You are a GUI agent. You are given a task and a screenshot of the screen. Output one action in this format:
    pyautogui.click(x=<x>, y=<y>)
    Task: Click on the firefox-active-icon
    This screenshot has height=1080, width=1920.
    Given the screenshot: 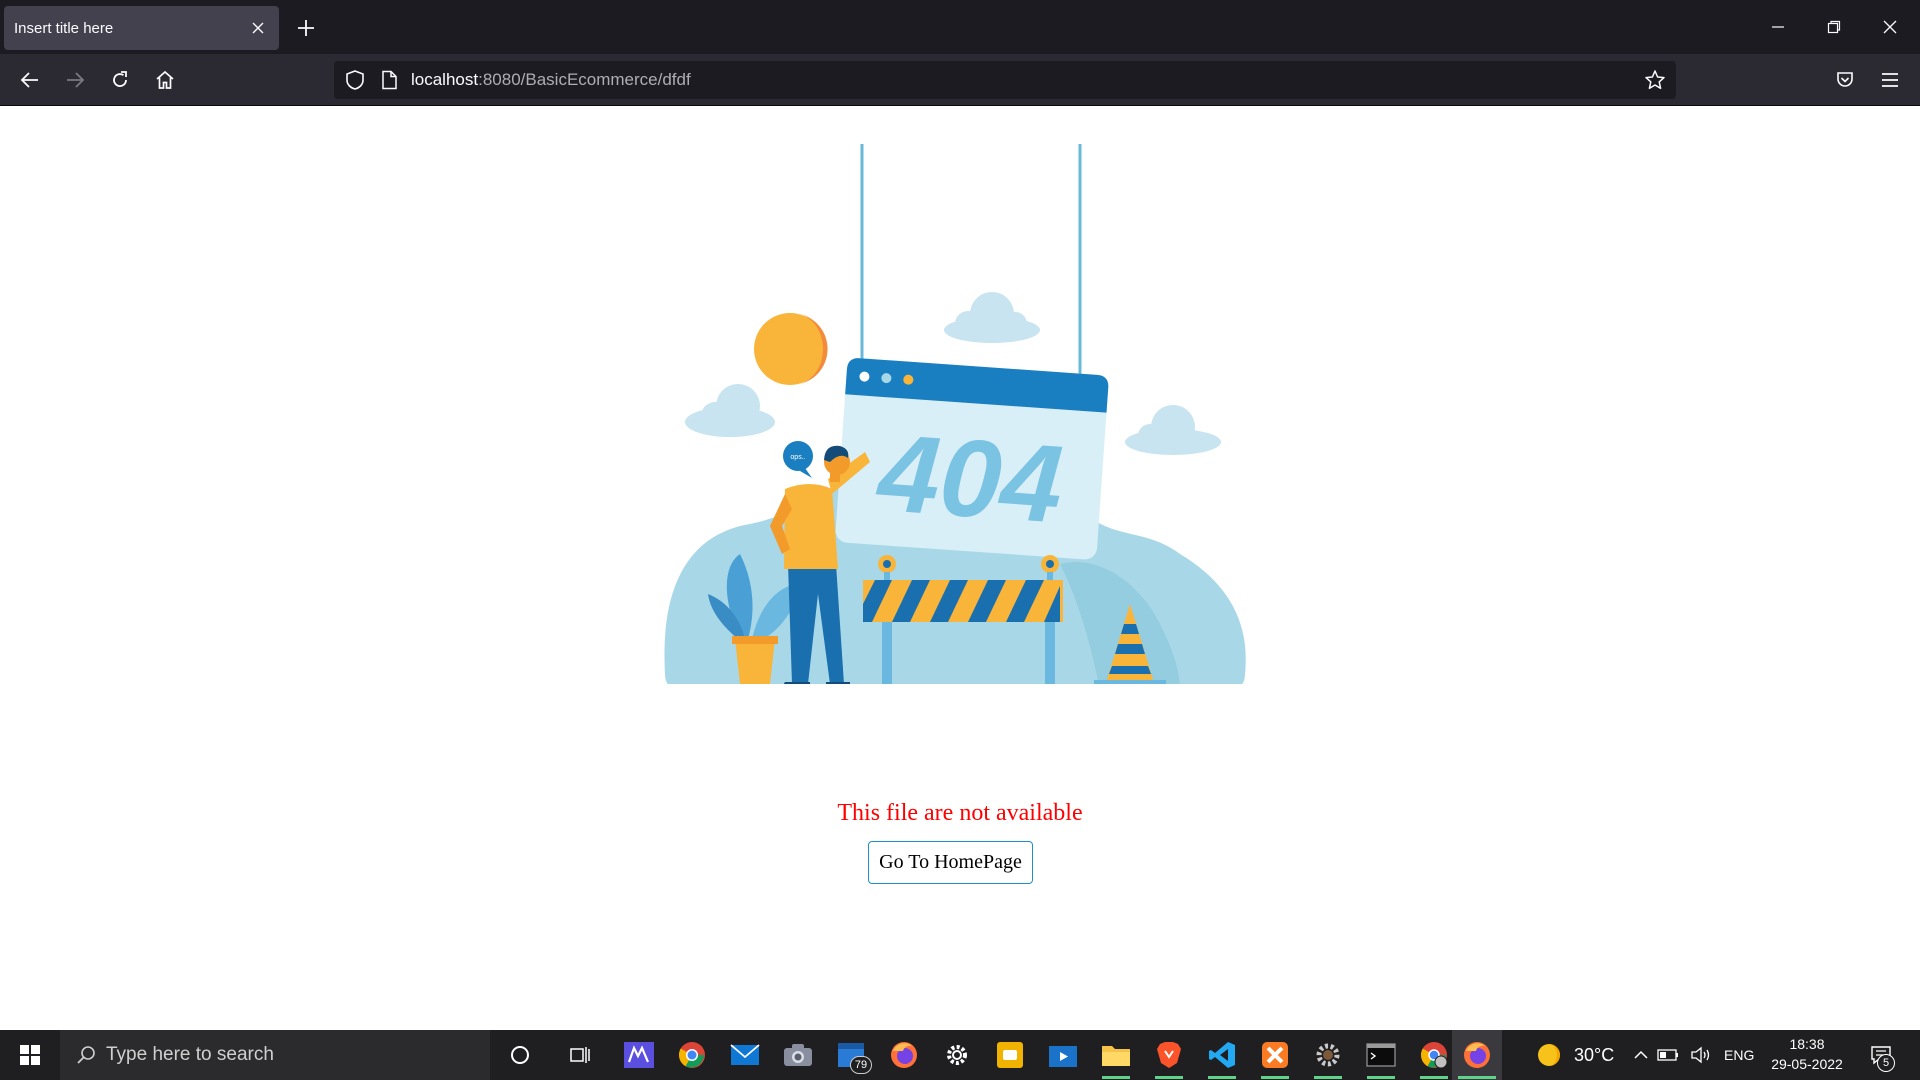 What is the action you would take?
    pyautogui.click(x=1477, y=1055)
    